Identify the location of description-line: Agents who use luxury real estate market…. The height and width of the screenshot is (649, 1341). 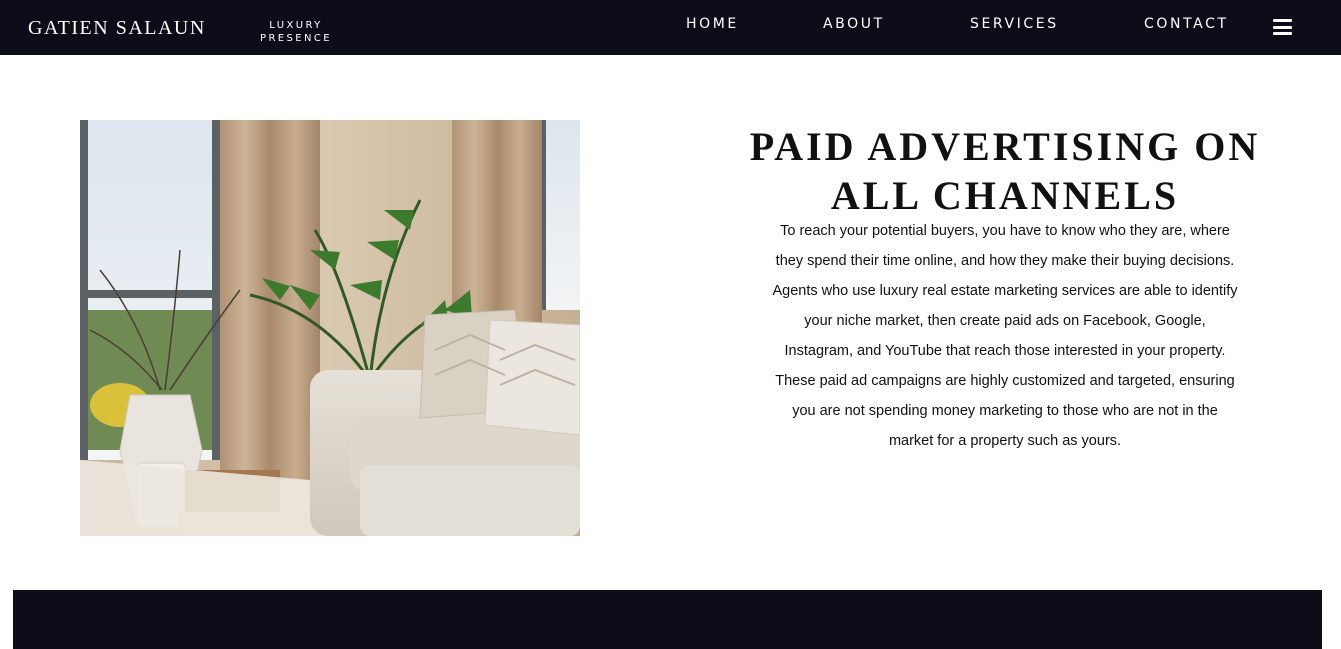
(1005, 291).